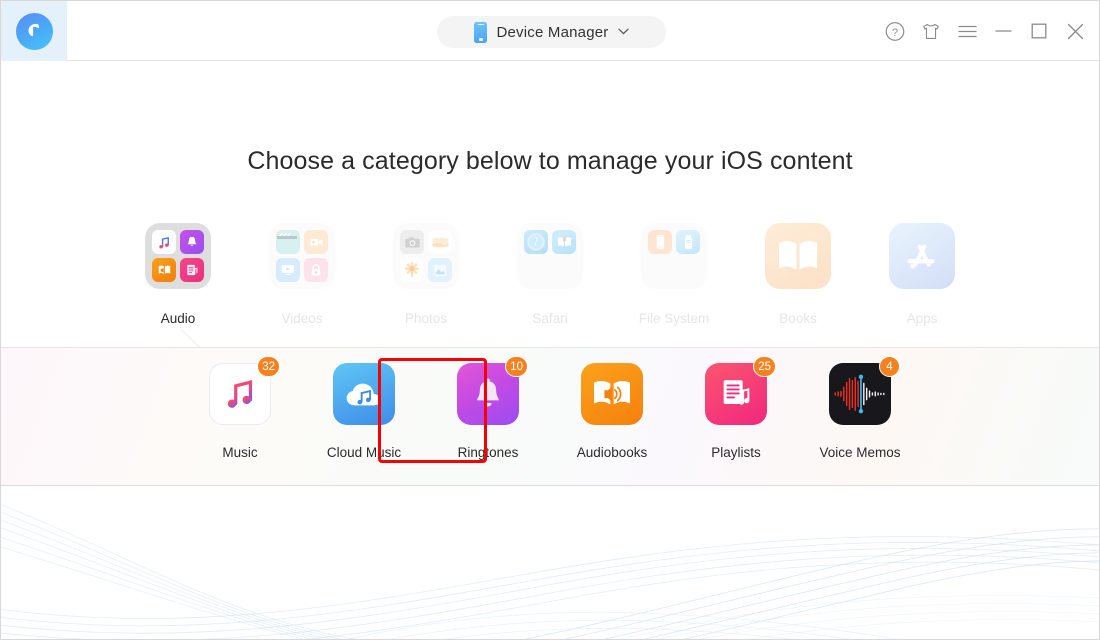  I want to click on sunflower-mini-icon, so click(412, 270).